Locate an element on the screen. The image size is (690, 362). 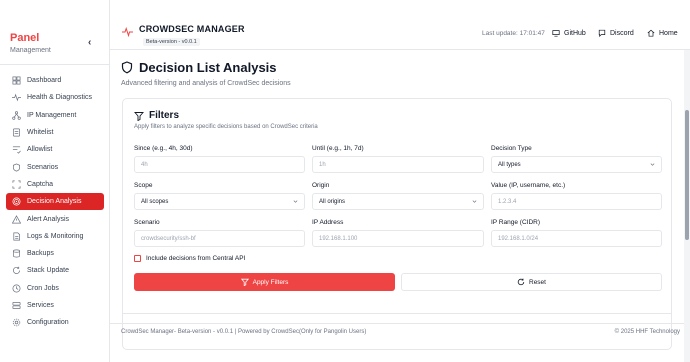
sidebar-item-label: Dashboard is located at coordinates (44, 81).